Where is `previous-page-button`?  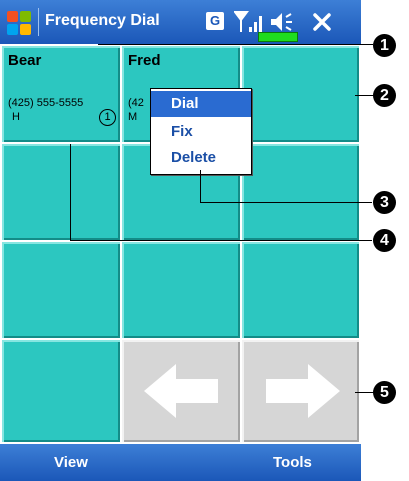
previous-page-button is located at coordinates (181, 391).